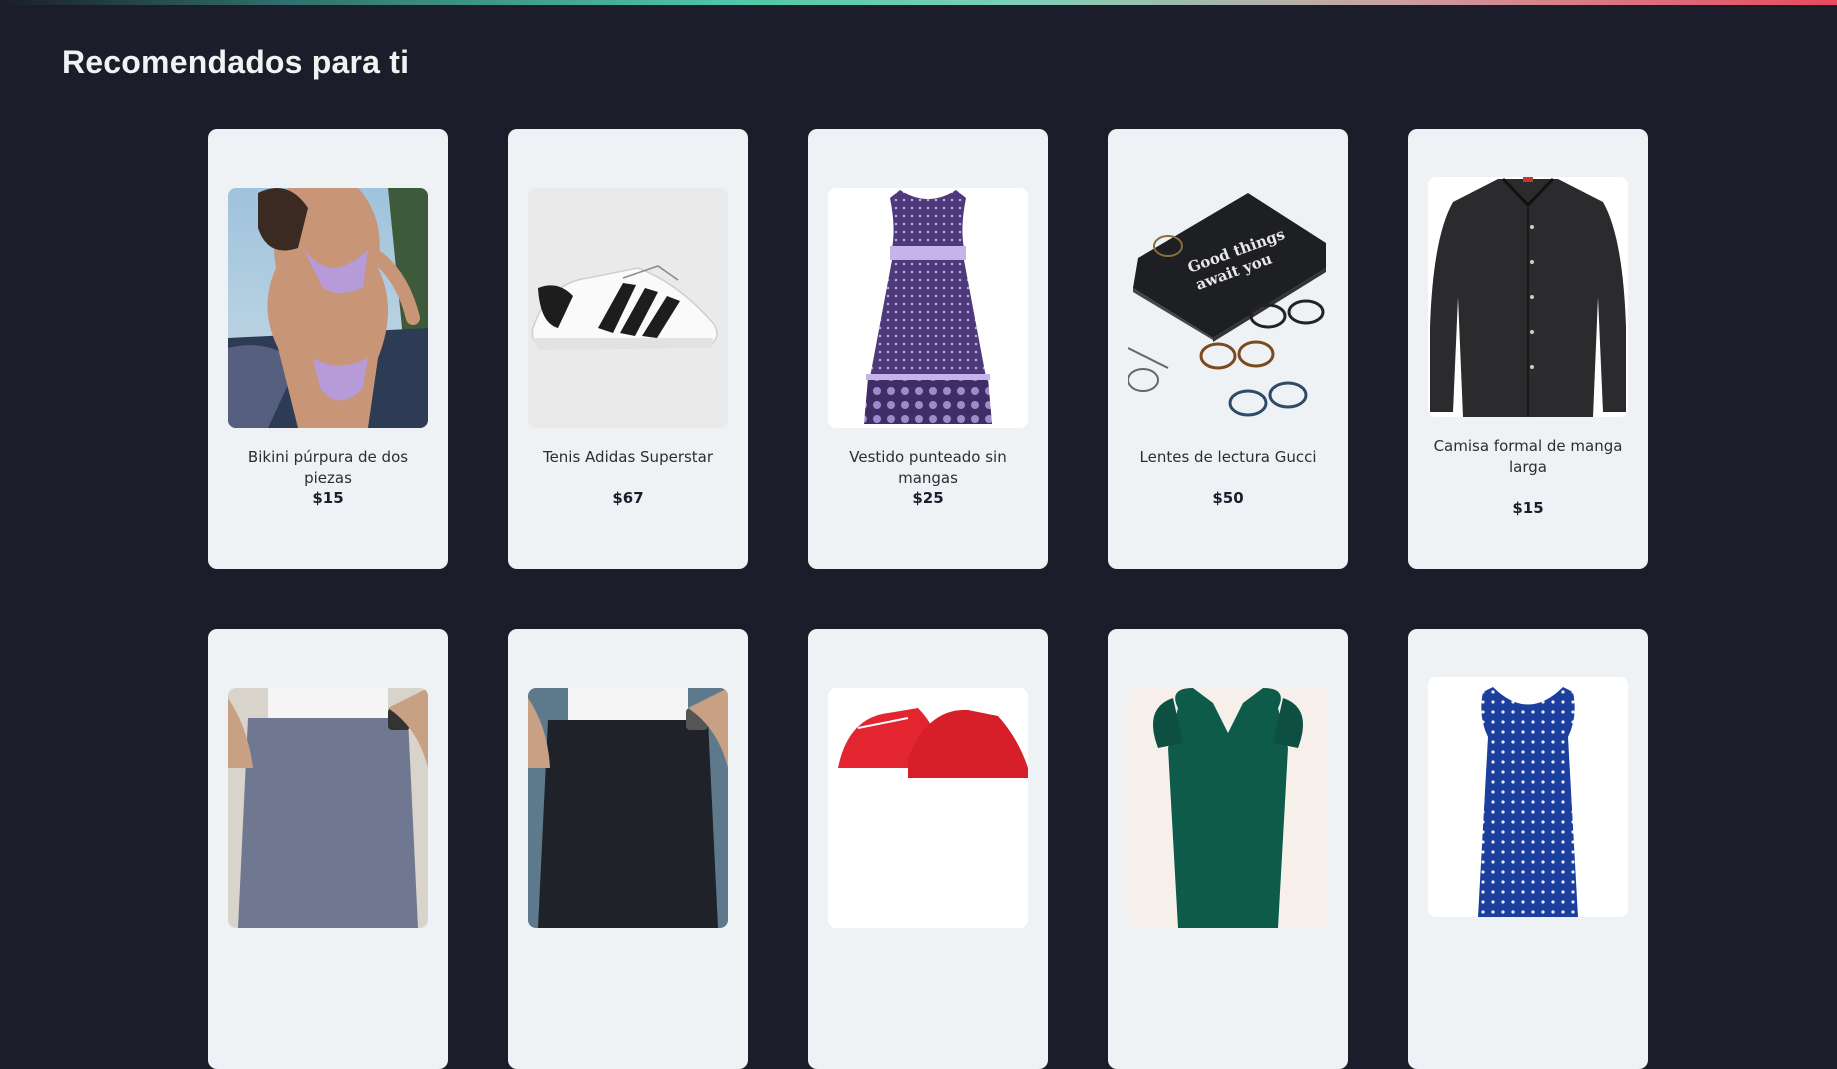 The height and width of the screenshot is (1069, 1837). I want to click on product-name: Vestido punteado sin mangas, so click(928, 468).